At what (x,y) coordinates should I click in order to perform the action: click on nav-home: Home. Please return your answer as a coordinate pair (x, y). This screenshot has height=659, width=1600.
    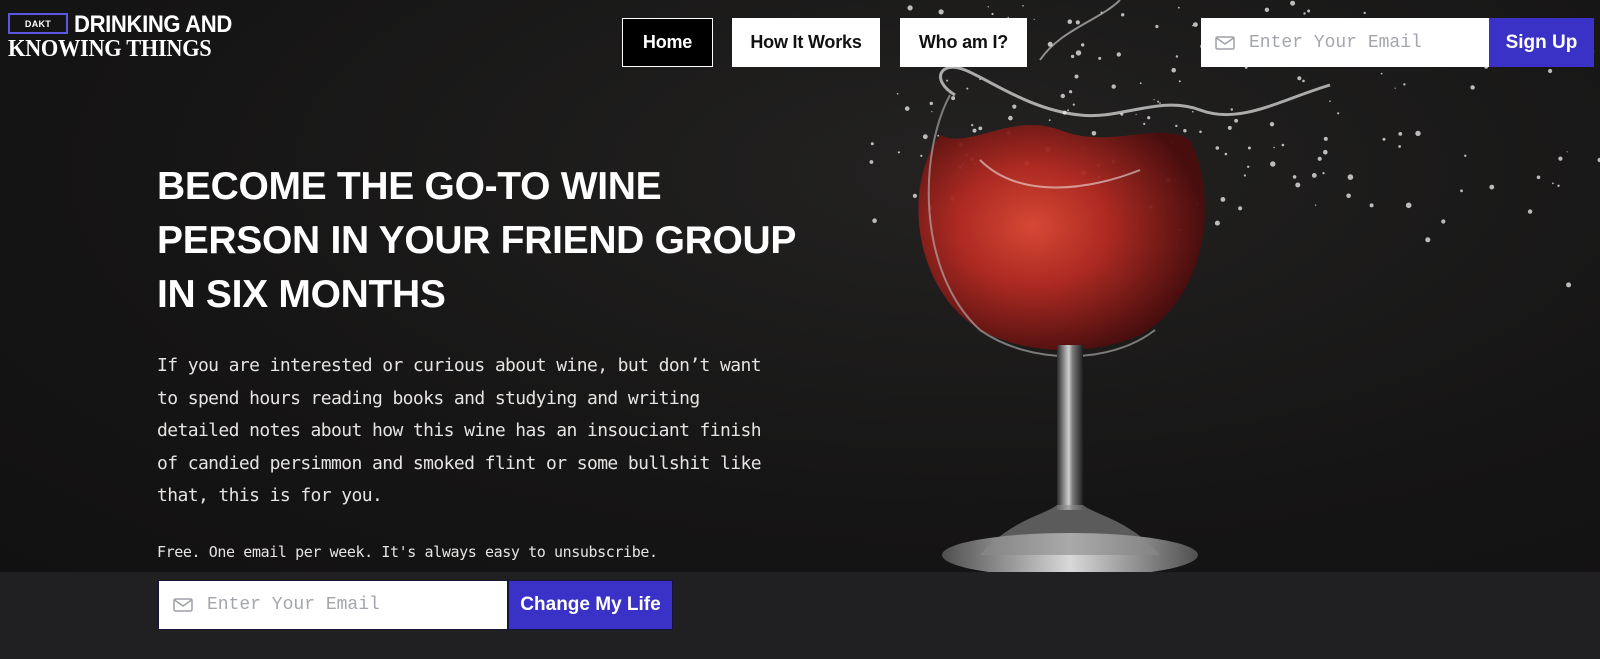
    Looking at the image, I should click on (667, 42).